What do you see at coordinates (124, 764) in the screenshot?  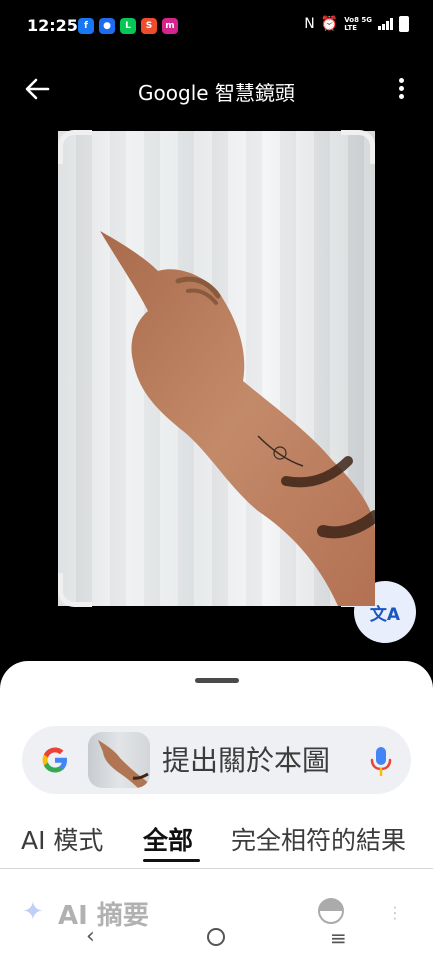 I see `thumbnail-image` at bounding box center [124, 764].